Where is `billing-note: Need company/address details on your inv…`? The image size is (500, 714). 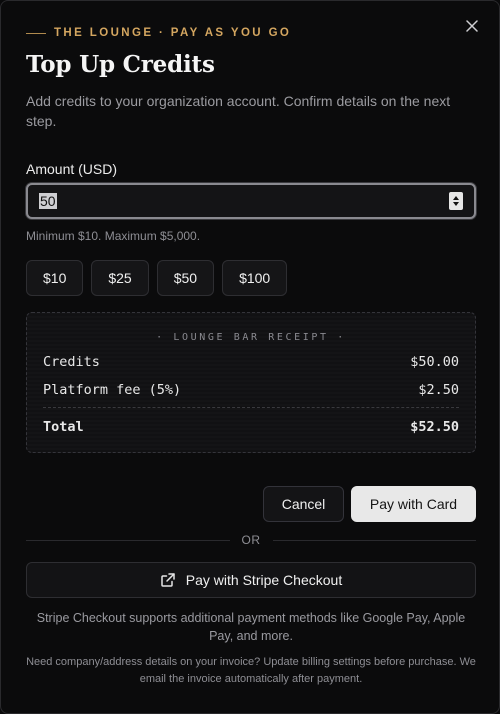 billing-note: Need company/address details on your inv… is located at coordinates (251, 670).